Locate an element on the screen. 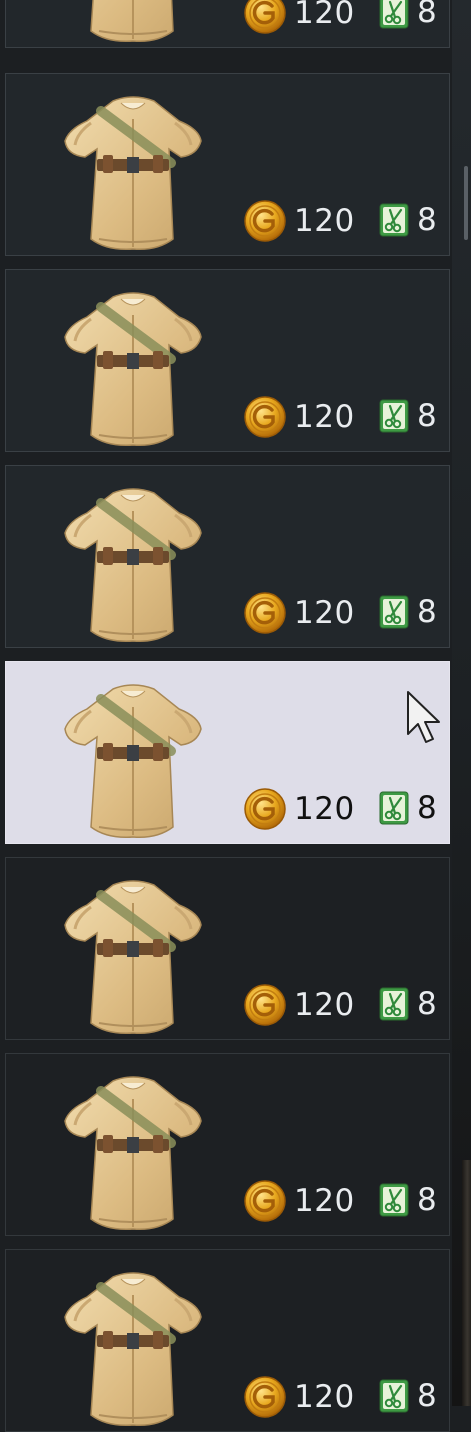 The image size is (471, 1432). item-card-selected: 120 8 is located at coordinates (227, 752).